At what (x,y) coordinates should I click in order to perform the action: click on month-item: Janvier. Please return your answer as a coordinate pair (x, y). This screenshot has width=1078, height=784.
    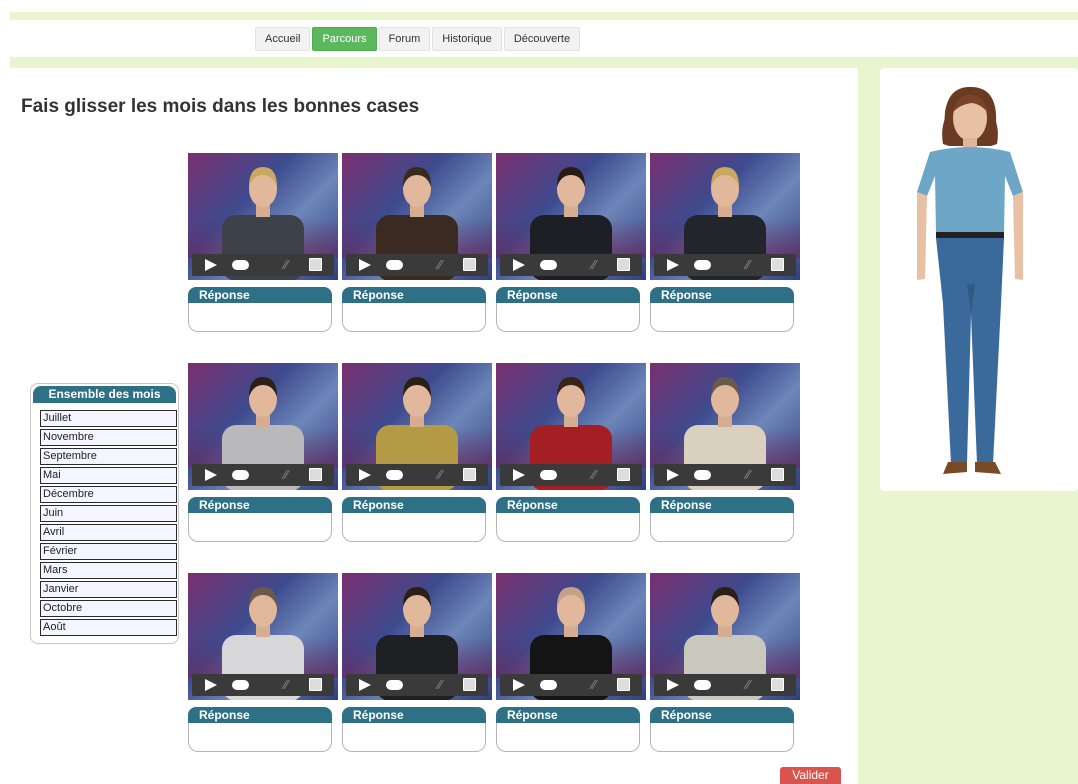
    Looking at the image, I should click on (108, 589).